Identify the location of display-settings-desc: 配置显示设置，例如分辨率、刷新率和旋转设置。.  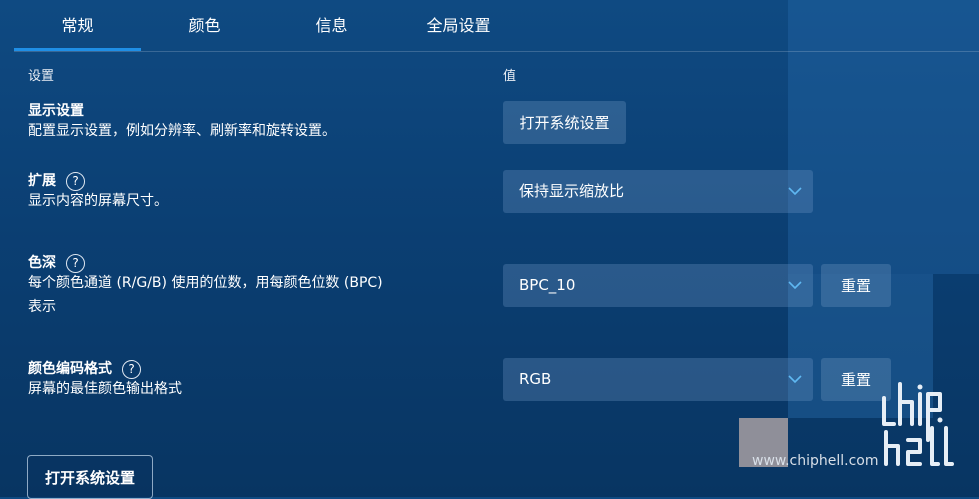
(182, 131).